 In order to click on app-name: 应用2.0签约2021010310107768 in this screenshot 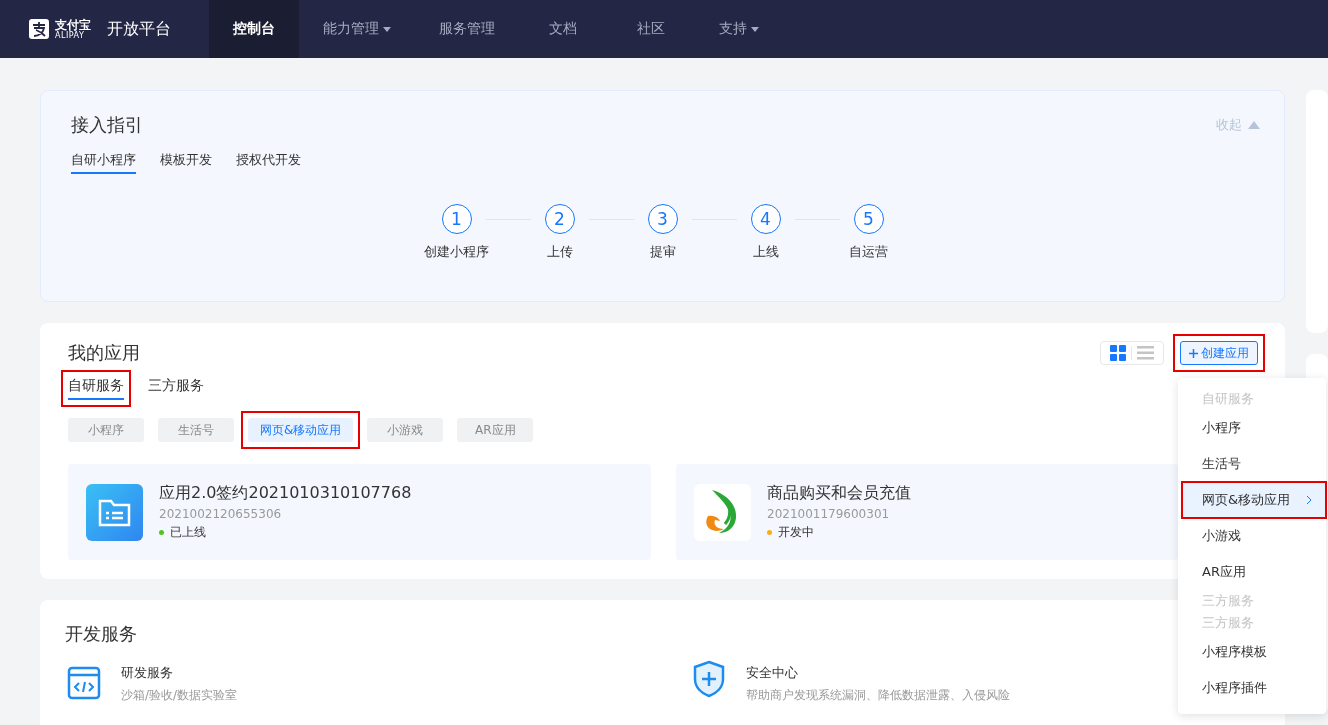, I will do `click(285, 493)`.